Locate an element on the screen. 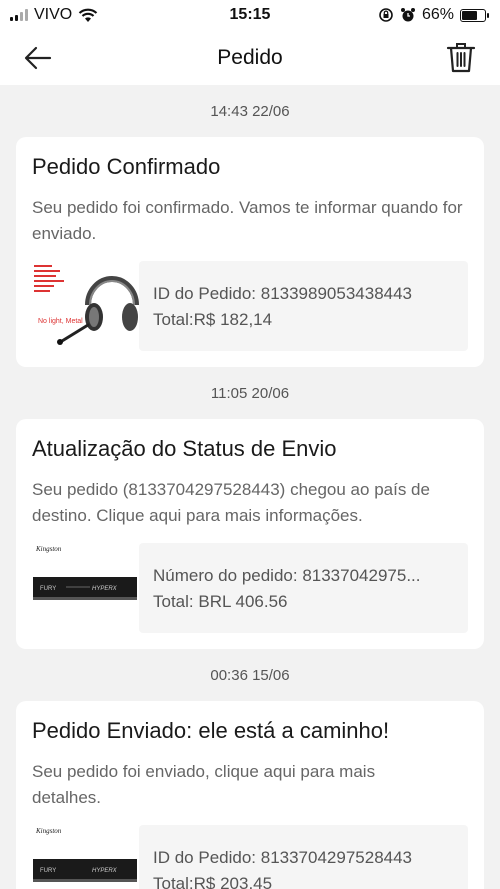 This screenshot has width=500, height=889. status-left: VIVO is located at coordinates (54, 15).